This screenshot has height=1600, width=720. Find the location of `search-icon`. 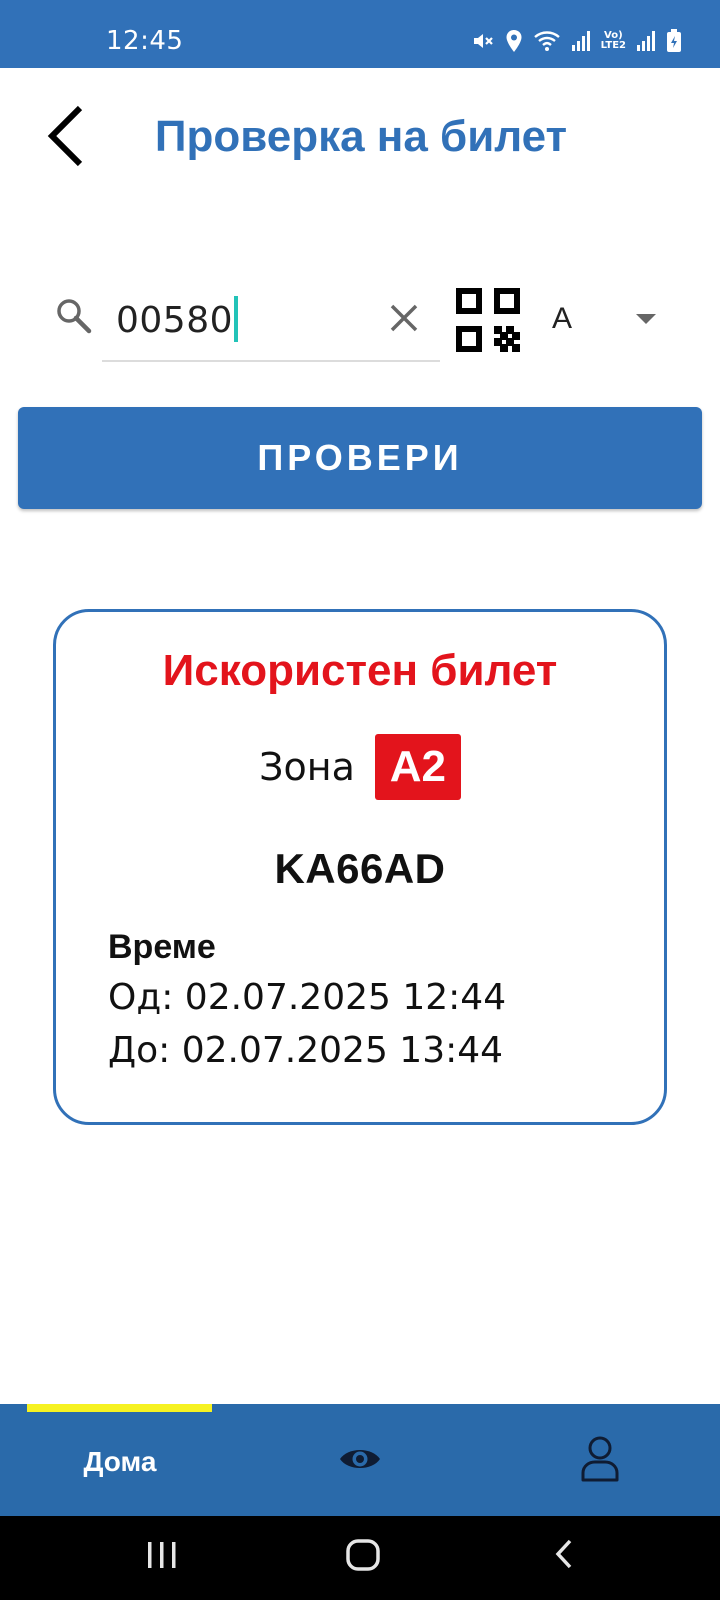

search-icon is located at coordinates (74, 316).